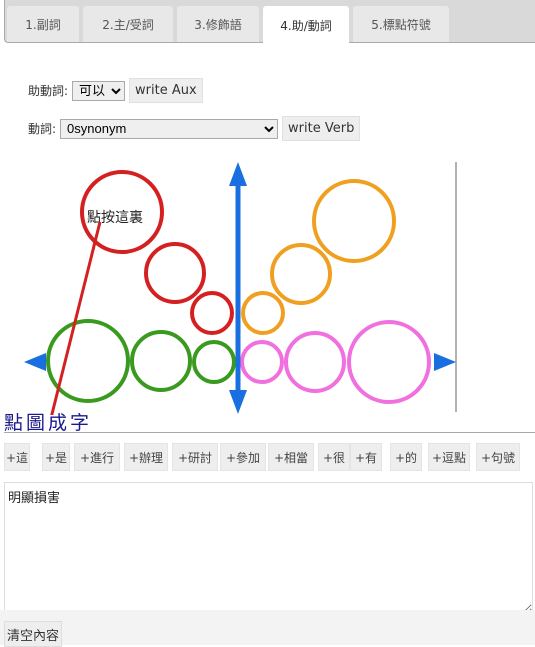 This screenshot has width=535, height=647. I want to click on word-button: +的, so click(406, 457).